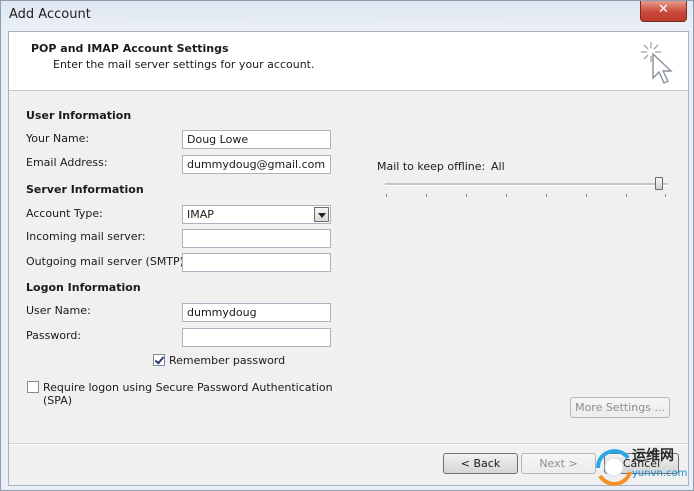 Image resolution: width=694 pixels, height=491 pixels. Describe the element at coordinates (130, 48) in the screenshot. I see `page-title: POP and IMAP Account Settings` at that location.